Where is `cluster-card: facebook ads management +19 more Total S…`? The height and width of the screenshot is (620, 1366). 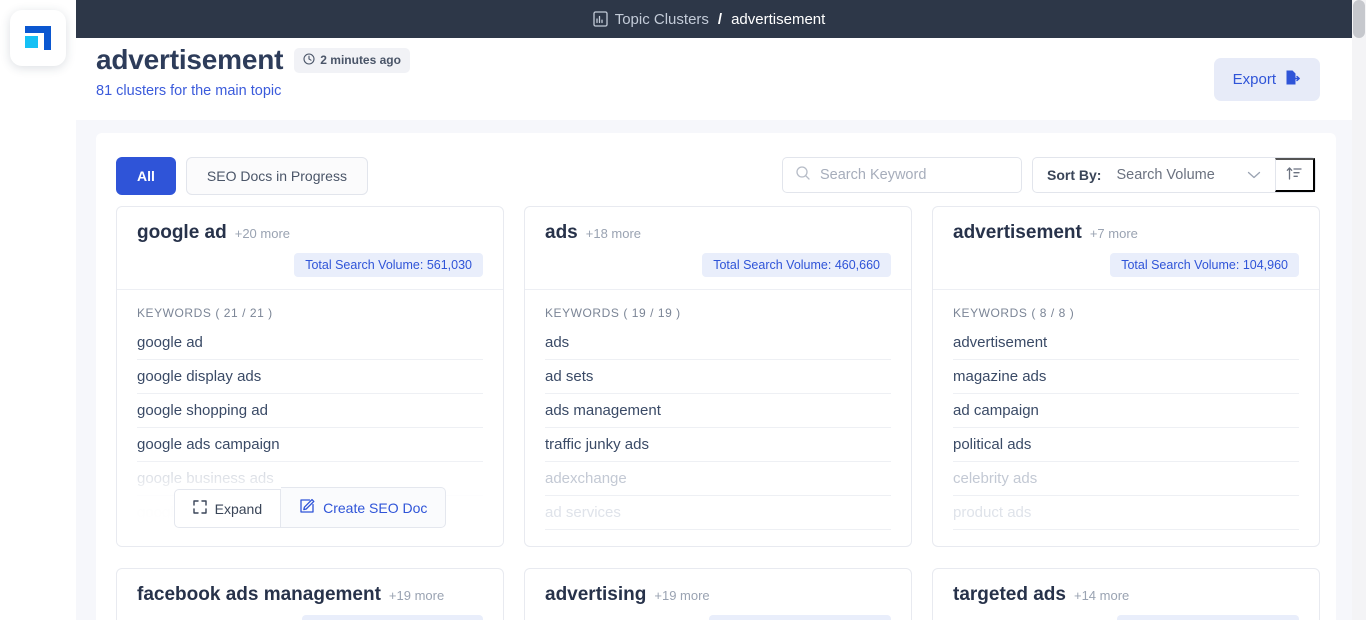 cluster-card: facebook ads management +19 more Total S… is located at coordinates (310, 594).